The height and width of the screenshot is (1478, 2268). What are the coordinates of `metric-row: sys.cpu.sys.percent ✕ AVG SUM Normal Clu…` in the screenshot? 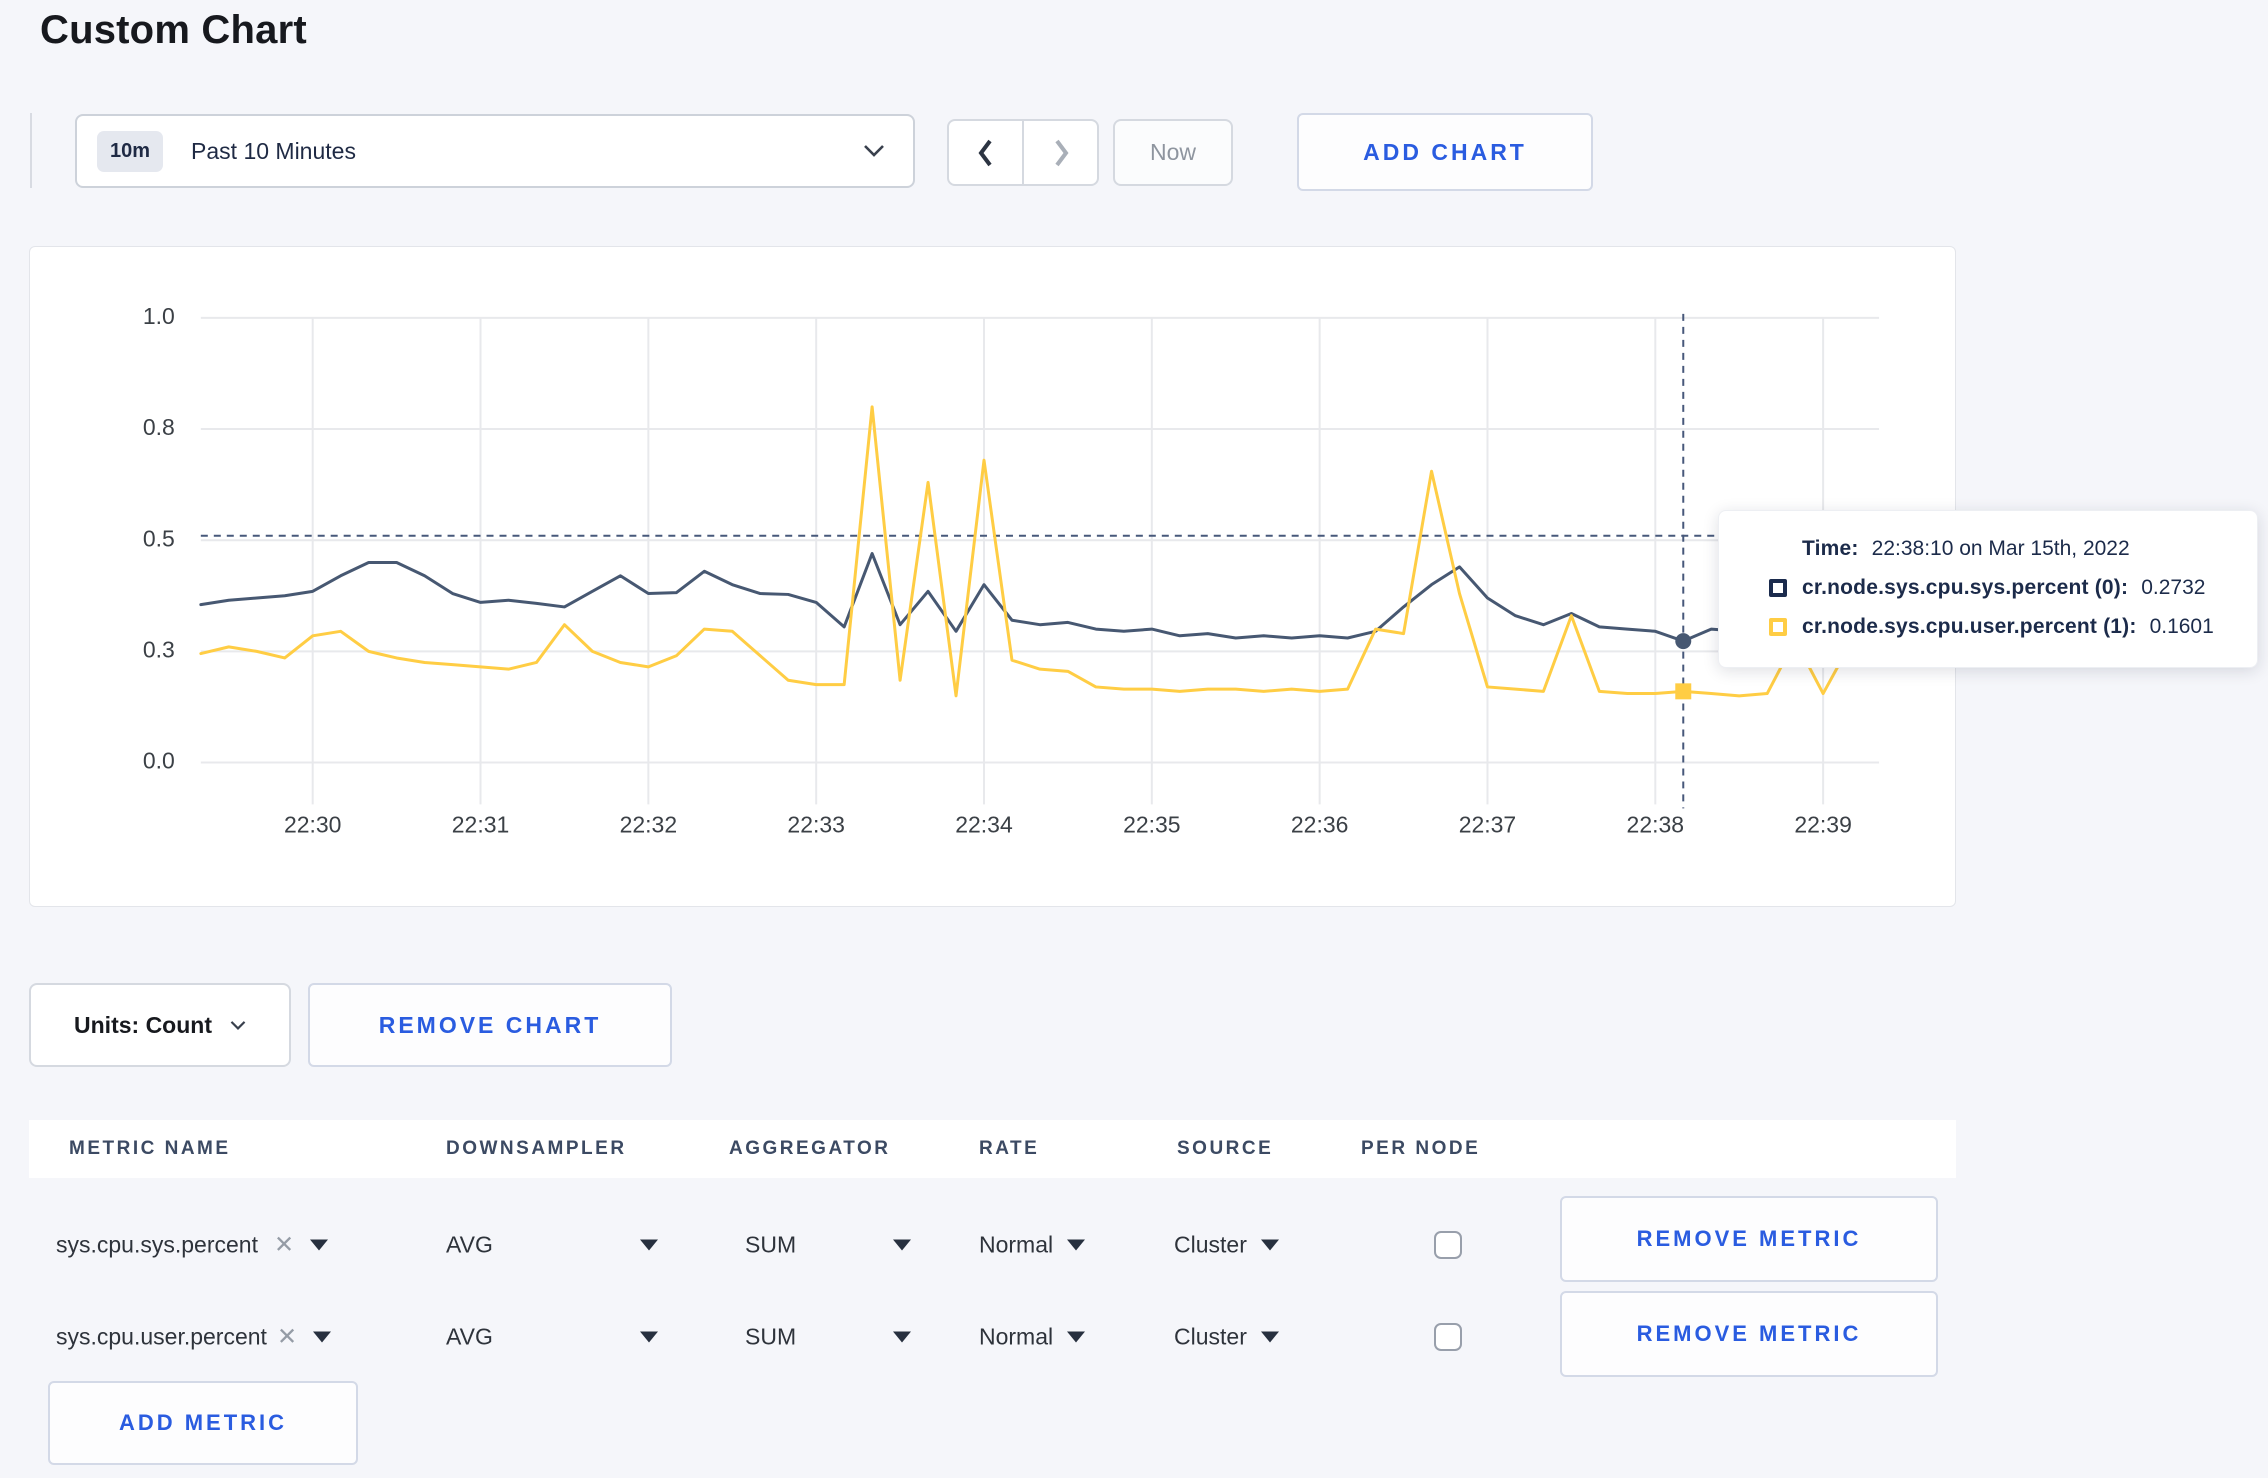 It's located at (1134, 1240).